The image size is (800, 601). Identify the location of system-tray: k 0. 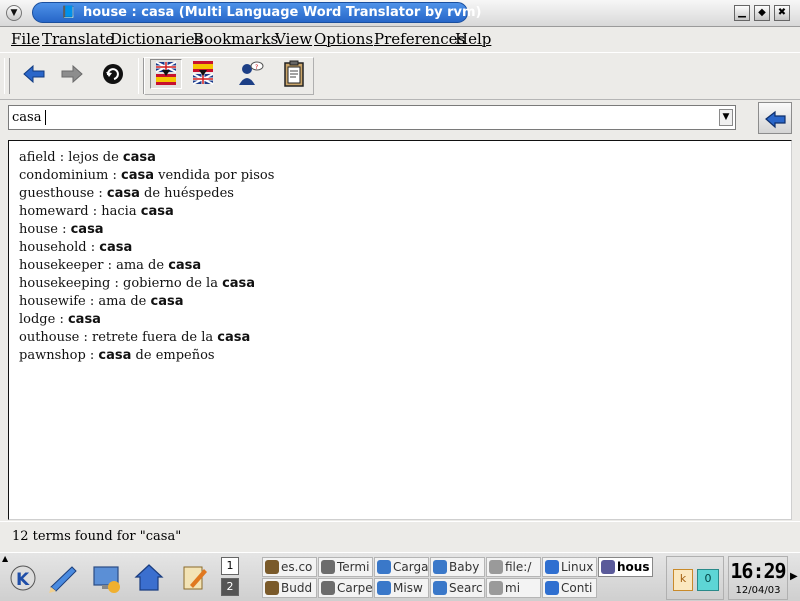
(695, 578).